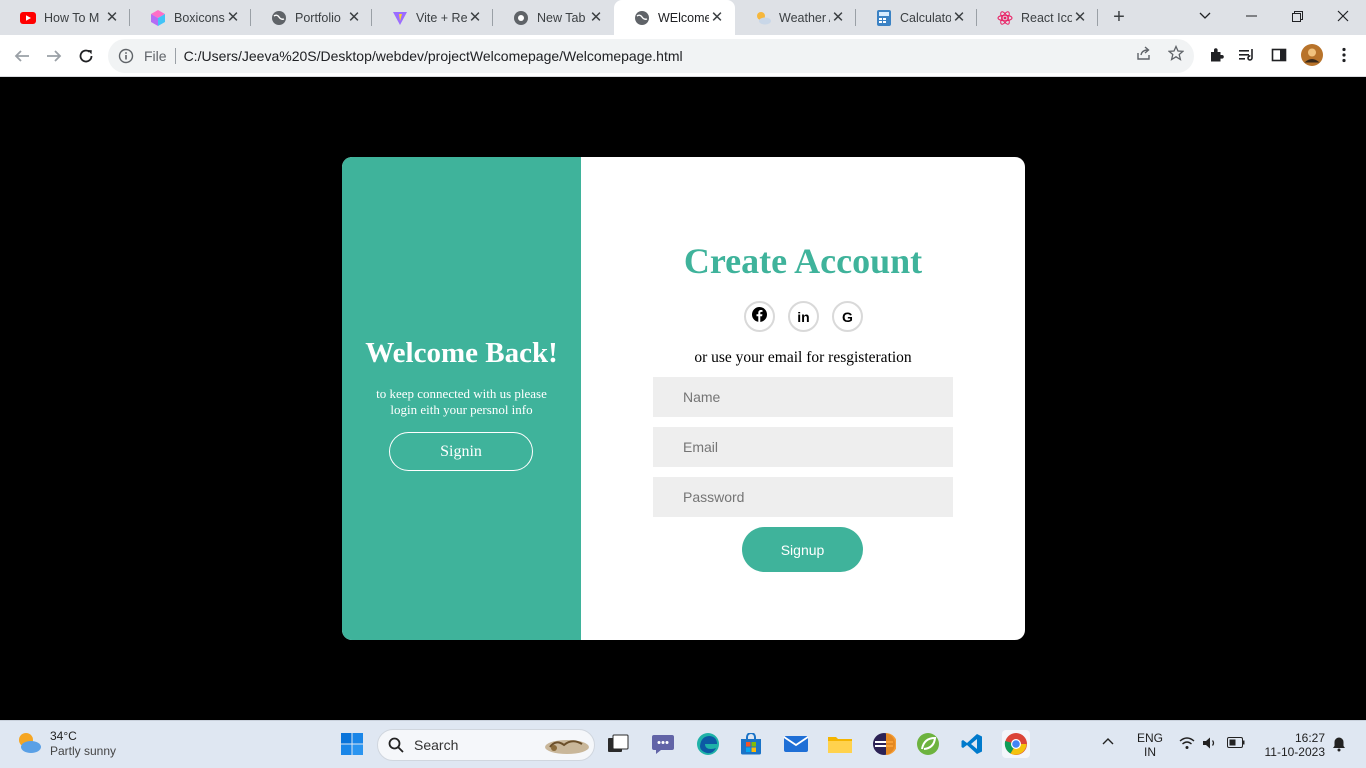  I want to click on vite-icon, so click(400, 18).